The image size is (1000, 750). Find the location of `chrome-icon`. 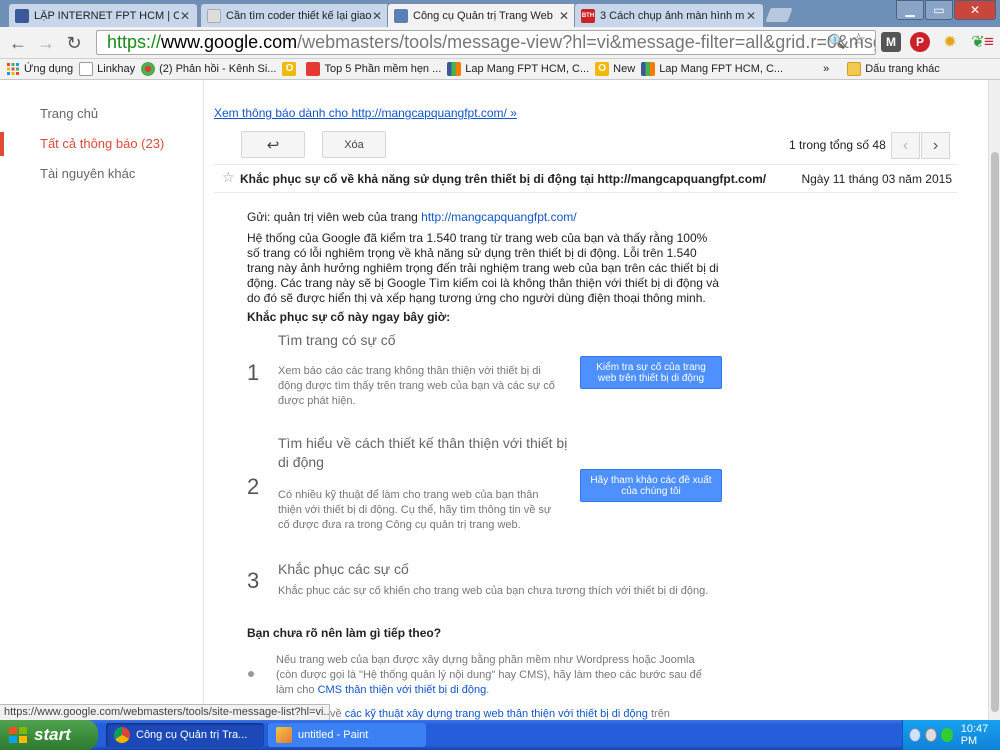

chrome-icon is located at coordinates (122, 735).